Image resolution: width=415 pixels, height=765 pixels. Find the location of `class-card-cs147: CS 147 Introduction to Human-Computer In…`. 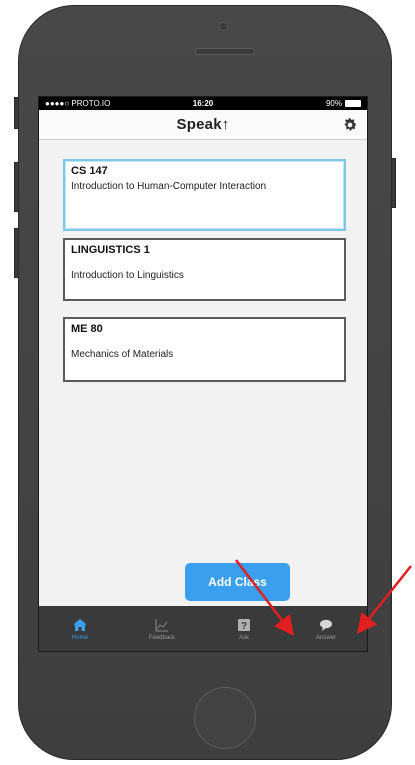

class-card-cs147: CS 147 Introduction to Human-Computer In… is located at coordinates (204, 195).